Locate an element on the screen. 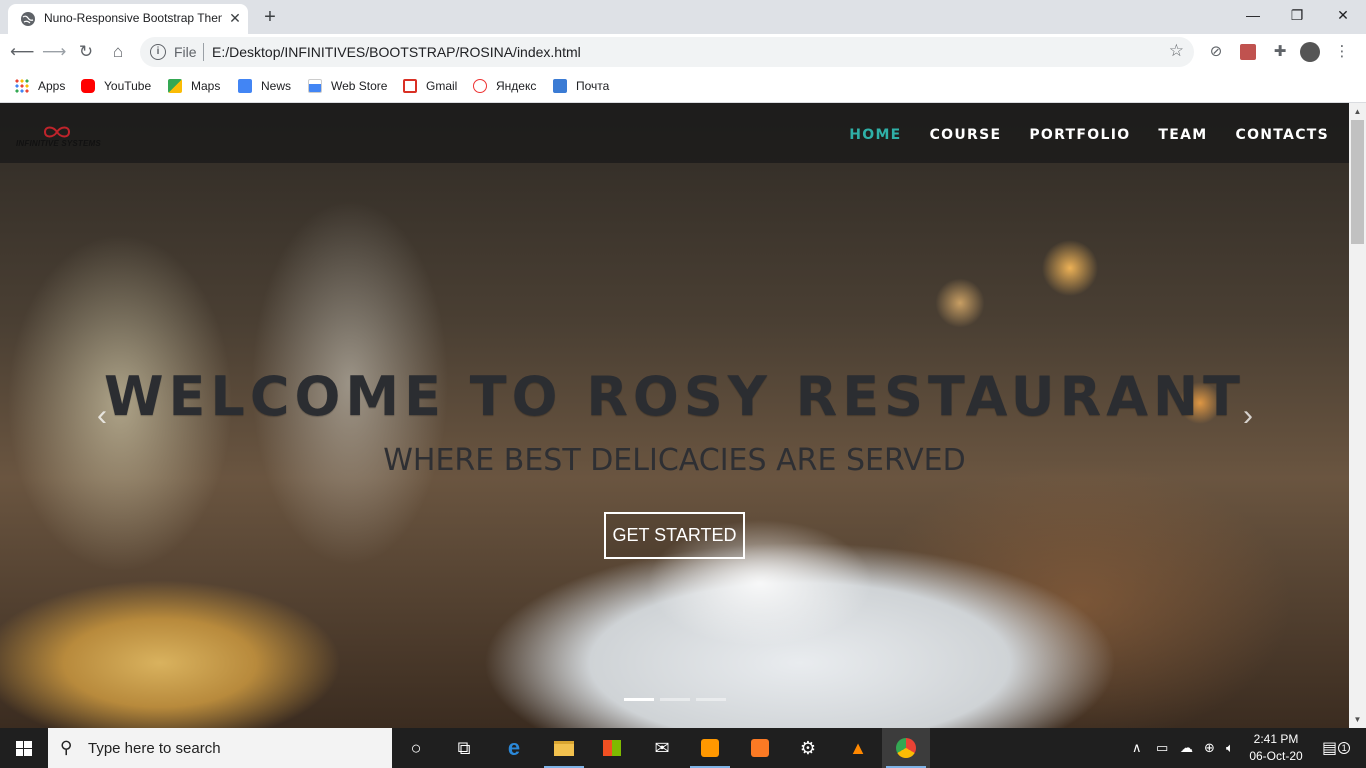 The width and height of the screenshot is (1366, 768). carousel-indicators is located at coordinates (675, 699).